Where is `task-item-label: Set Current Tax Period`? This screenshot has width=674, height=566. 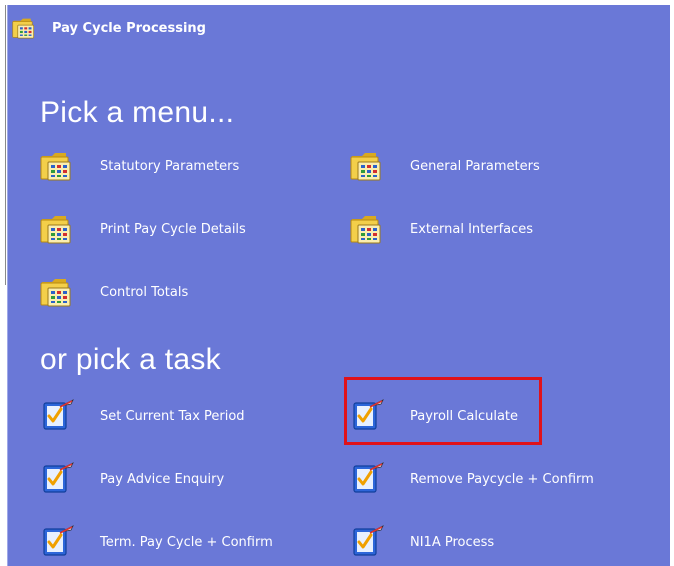 task-item-label: Set Current Tax Period is located at coordinates (172, 416).